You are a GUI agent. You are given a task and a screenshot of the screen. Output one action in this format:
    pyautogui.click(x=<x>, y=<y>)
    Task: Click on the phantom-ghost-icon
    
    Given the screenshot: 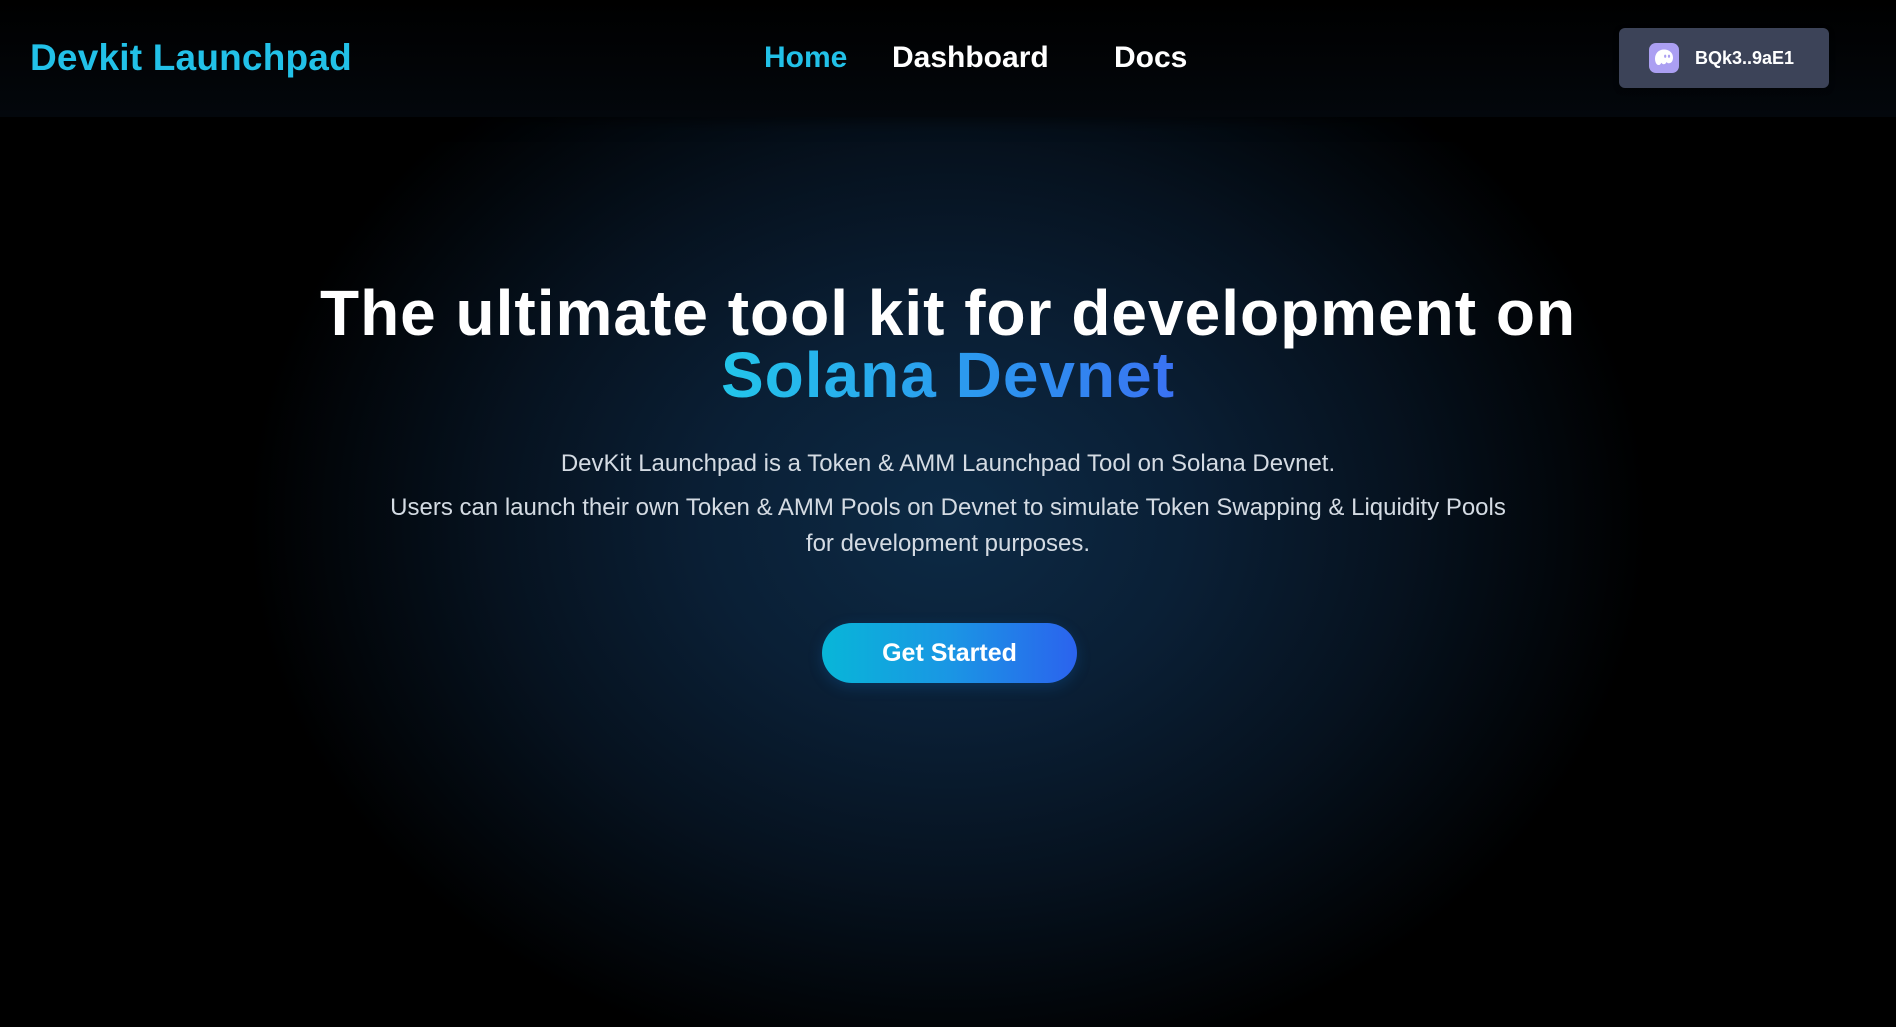 What is the action you would take?
    pyautogui.click(x=1664, y=58)
    